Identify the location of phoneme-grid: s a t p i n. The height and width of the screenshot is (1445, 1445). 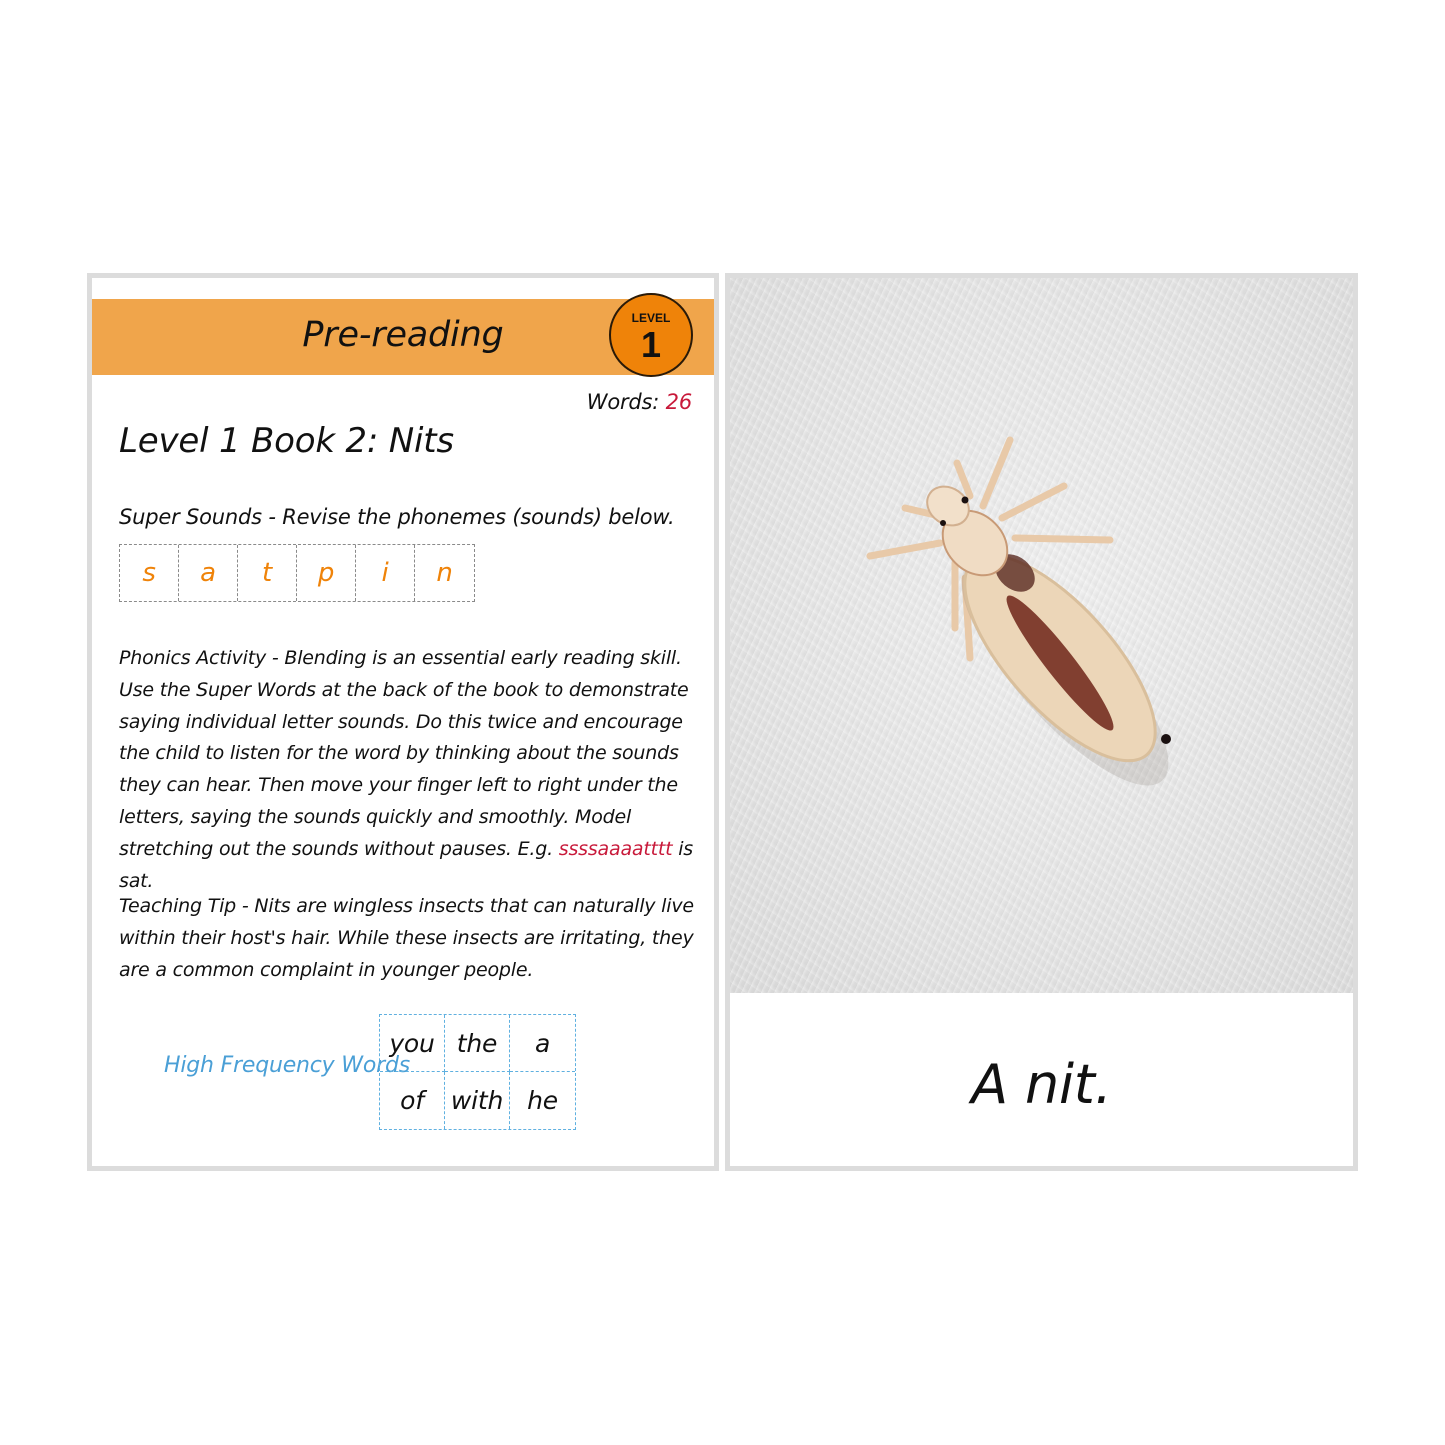
(297, 573).